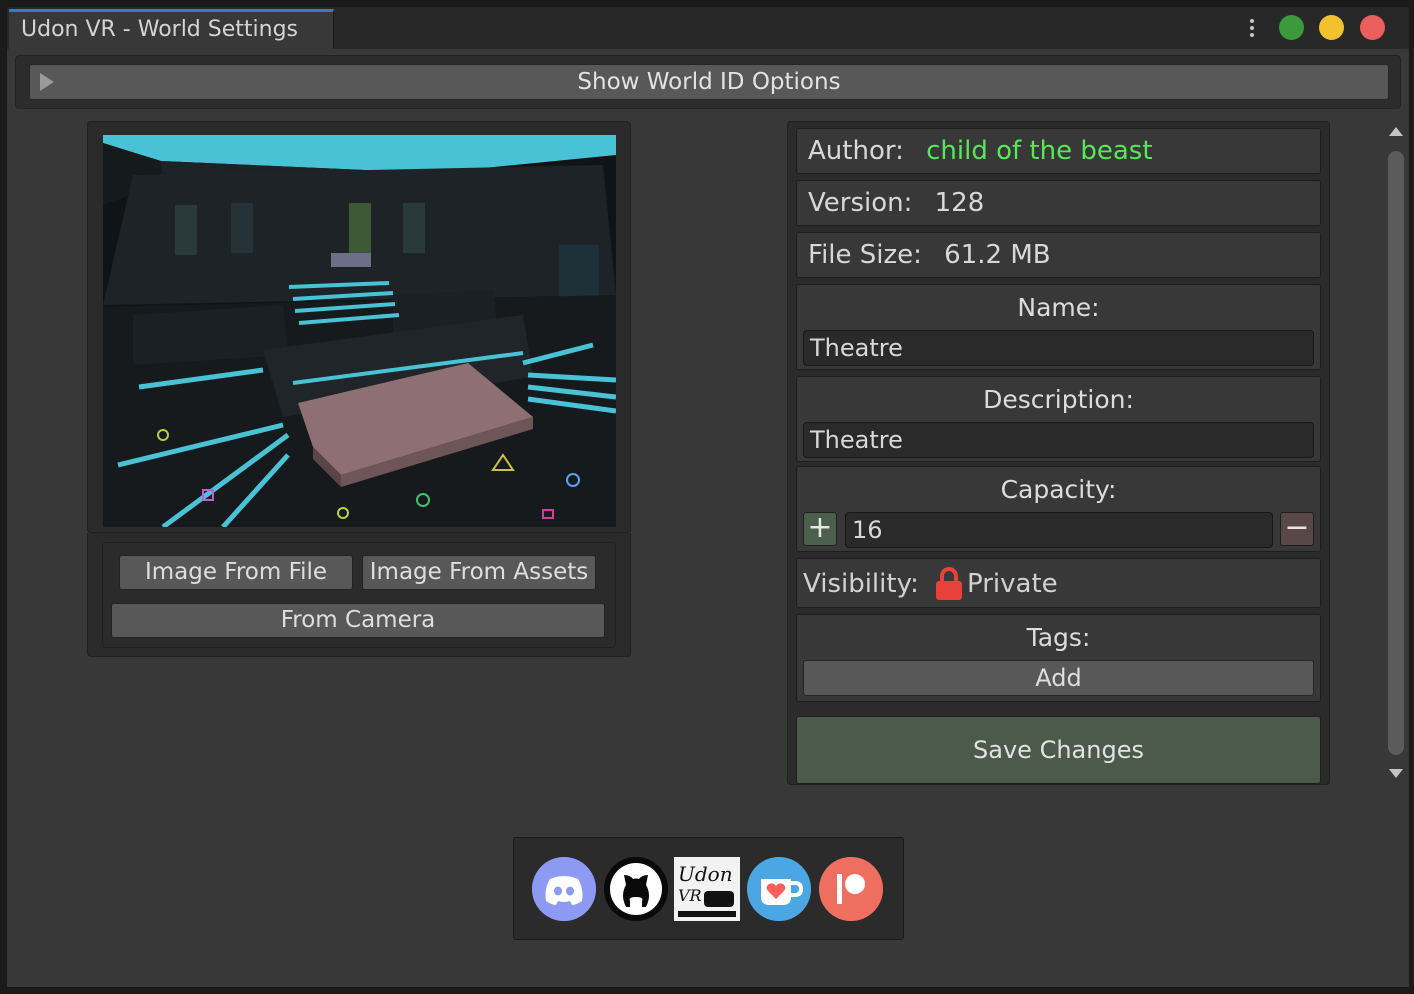 The width and height of the screenshot is (1414, 994). Describe the element at coordinates (860, 203) in the screenshot. I see `version-label: Version:` at that location.